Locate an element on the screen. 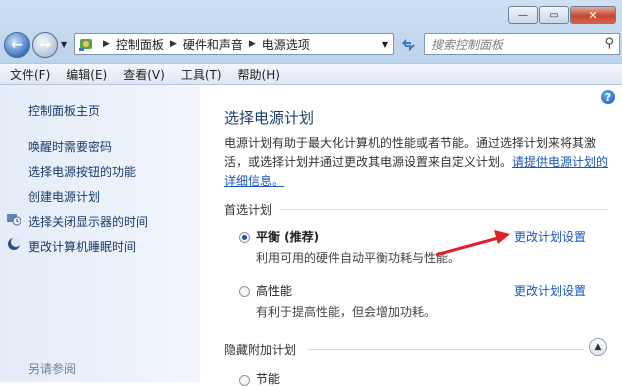  sidebar-link-create-plan: 创建电源计划 is located at coordinates (64, 196).